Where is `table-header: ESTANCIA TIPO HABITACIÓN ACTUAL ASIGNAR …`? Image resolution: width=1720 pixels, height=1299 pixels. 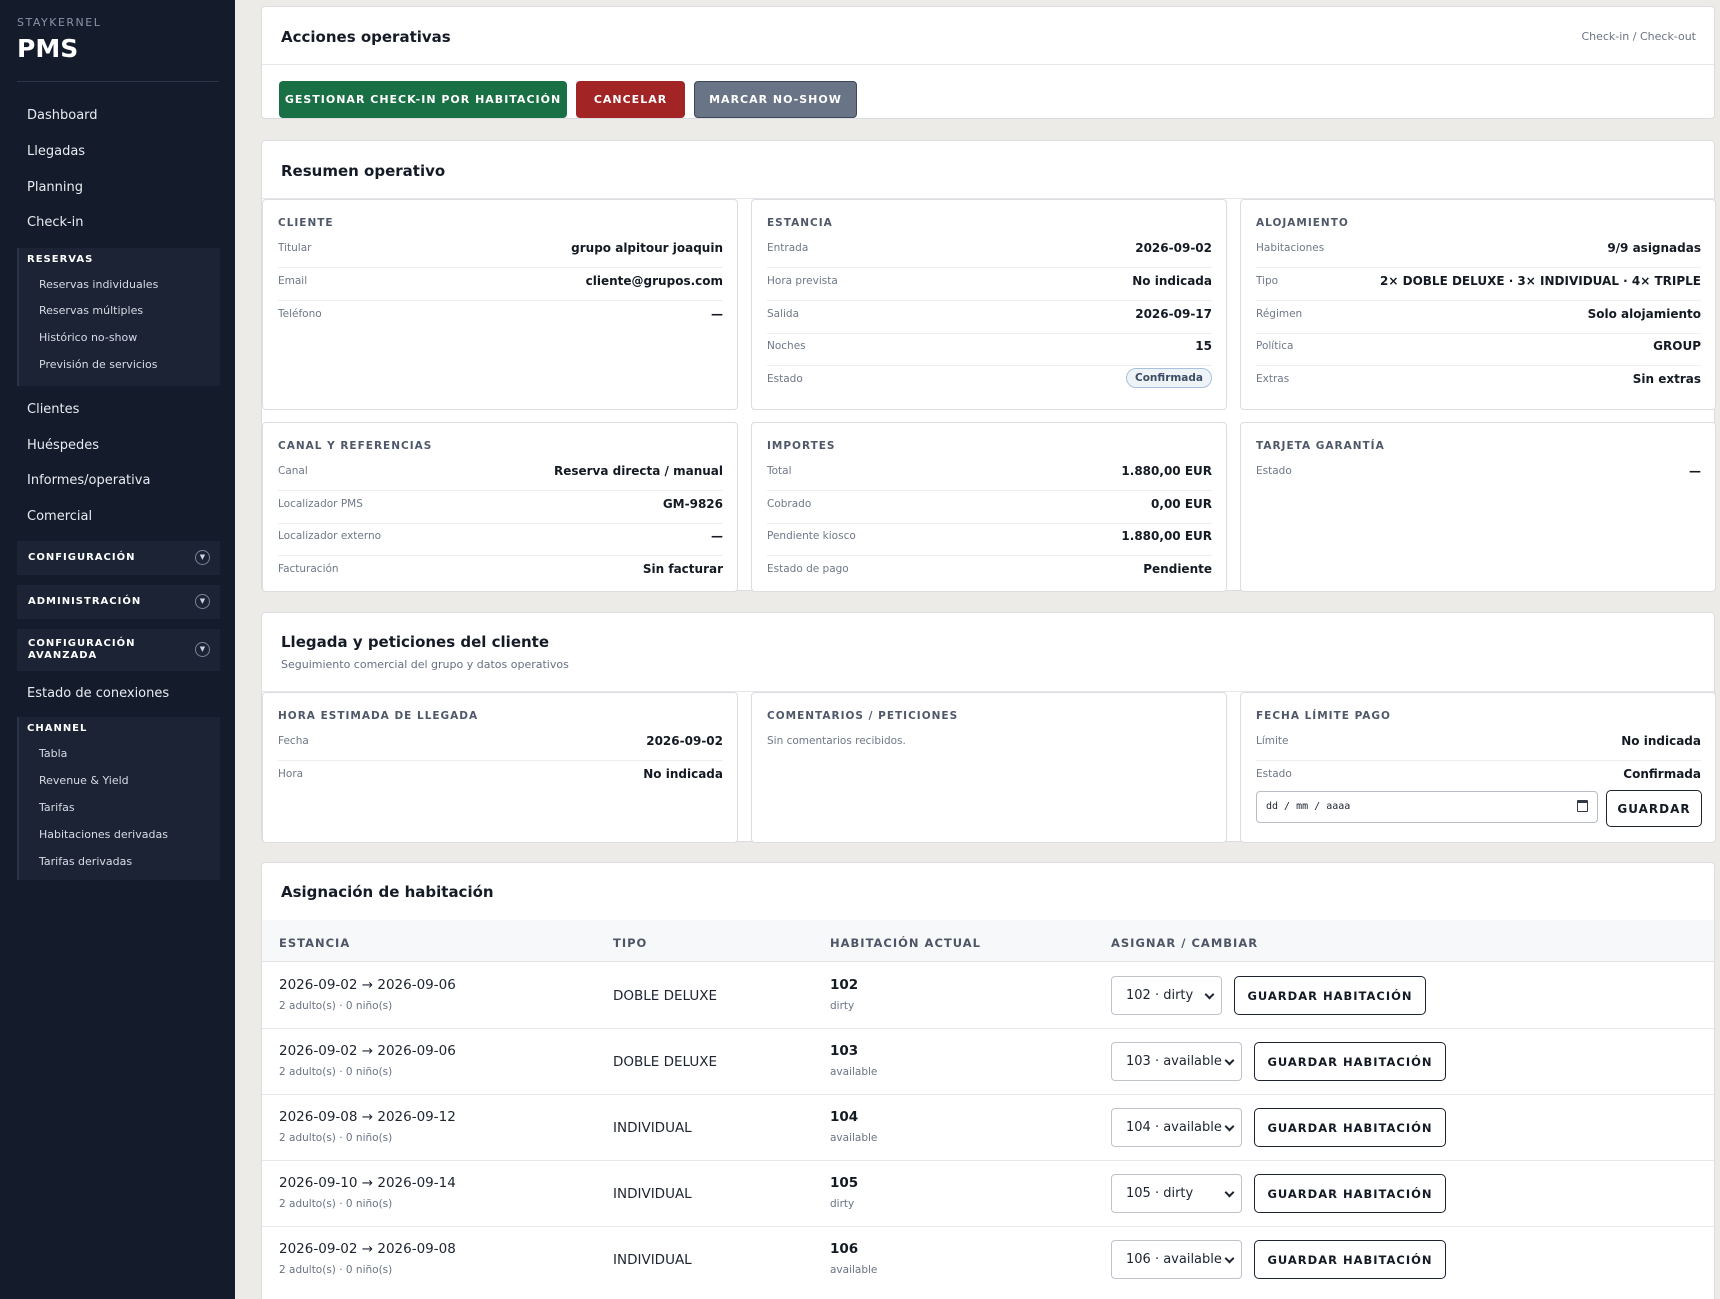
table-header: ESTANCIA TIPO HABITACIÓN ACTUAL ASIGNAR … is located at coordinates (988, 941).